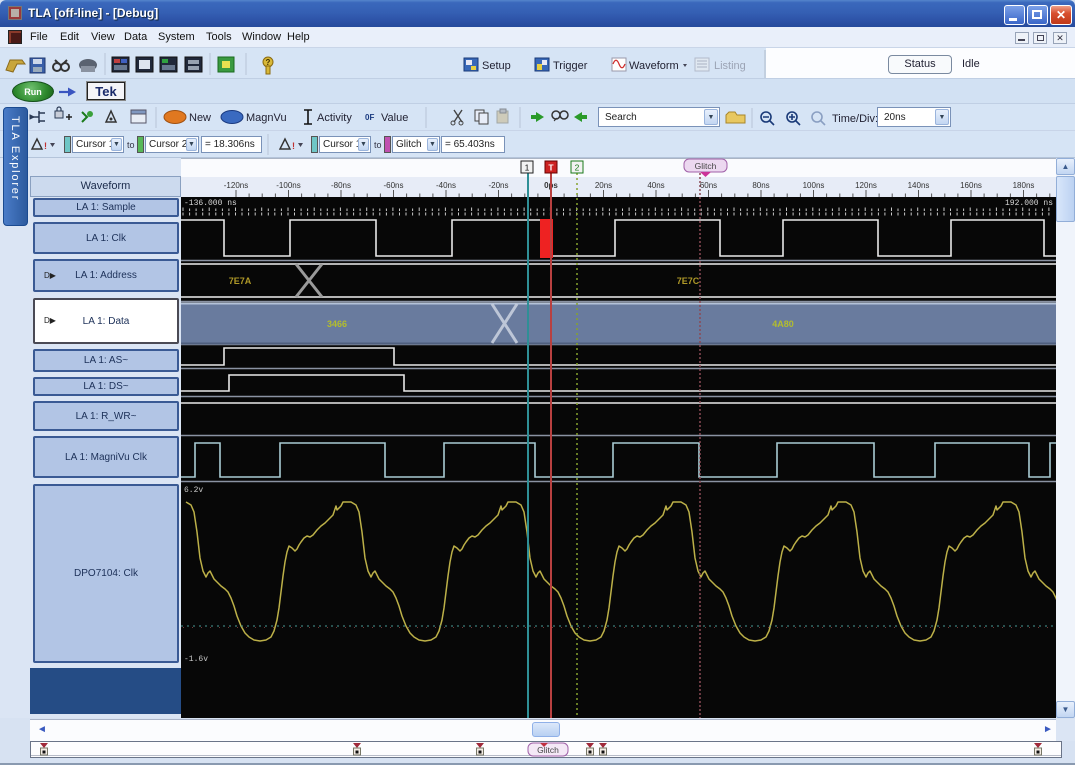 This screenshot has width=1075, height=765. What do you see at coordinates (210, 203) in the screenshot?
I see `svg-text: -136.000 ns` at bounding box center [210, 203].